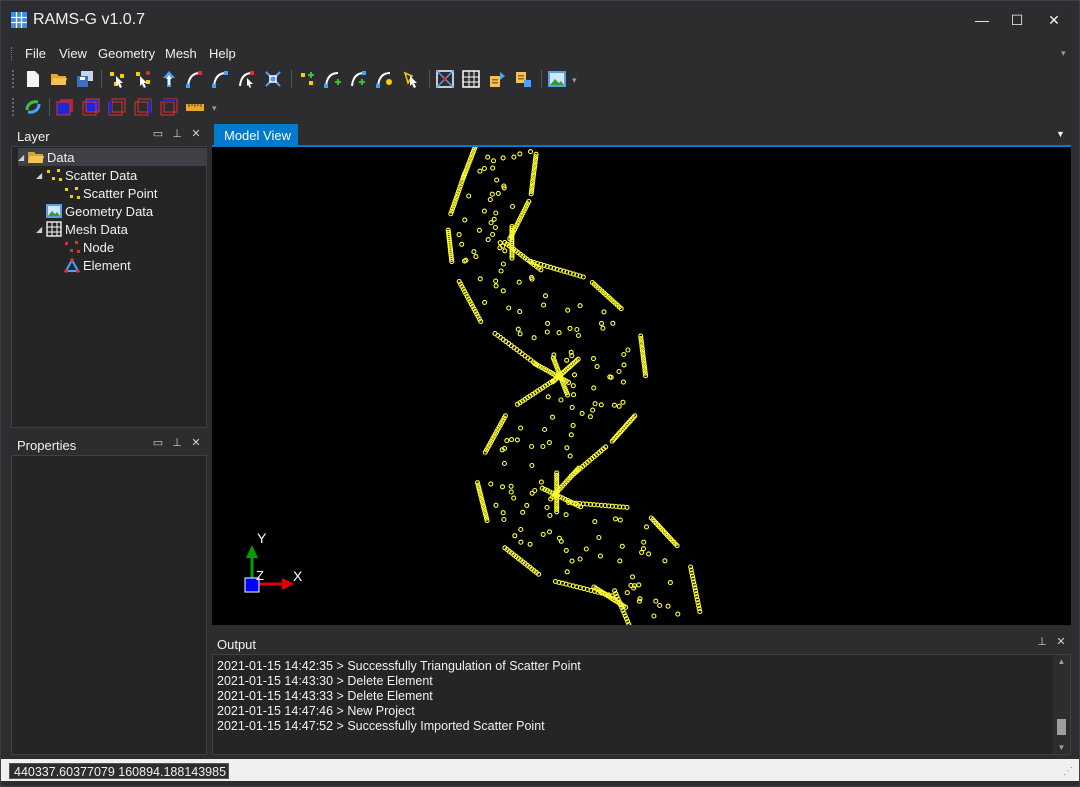 Image resolution: width=1080 pixels, height=787 pixels. I want to click on scroll-thumb, so click(1061, 727).